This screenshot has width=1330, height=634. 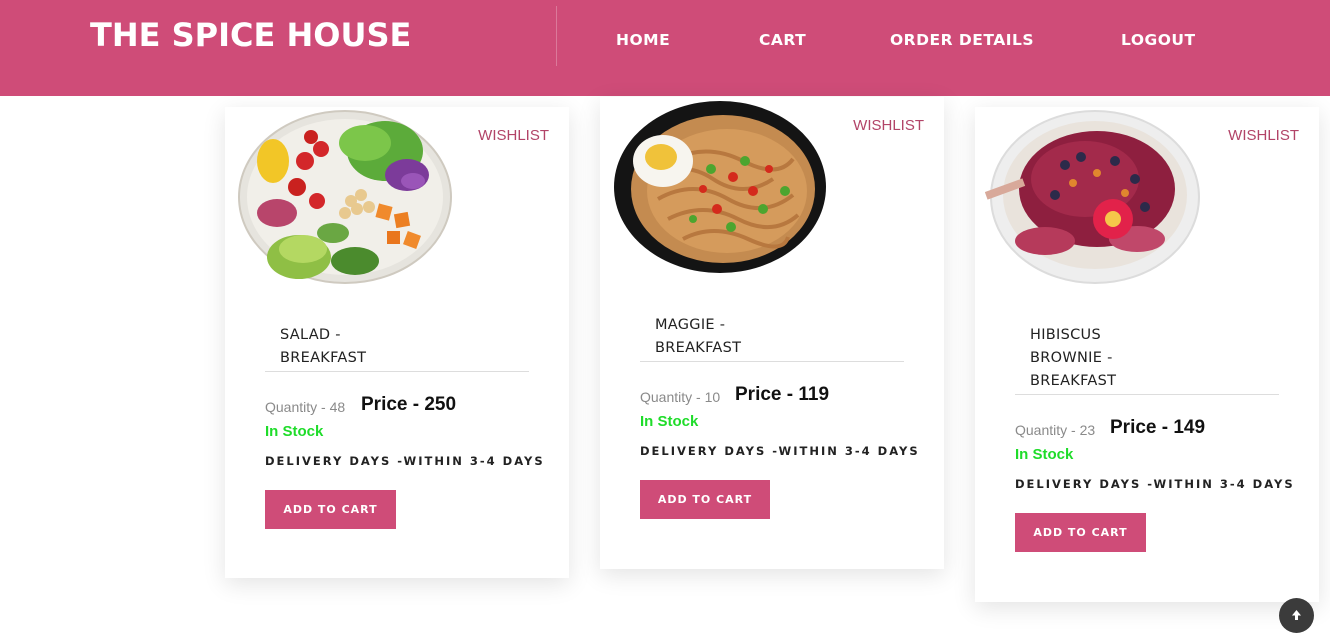 What do you see at coordinates (345, 197) in the screenshot?
I see `salad-bowl-image` at bounding box center [345, 197].